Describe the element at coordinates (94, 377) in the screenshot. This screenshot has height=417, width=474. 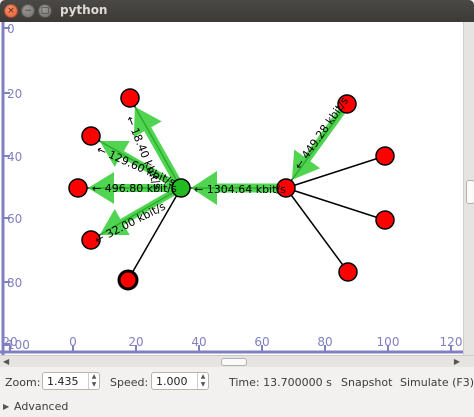
I see `zoom-up-icon: ▲` at that location.